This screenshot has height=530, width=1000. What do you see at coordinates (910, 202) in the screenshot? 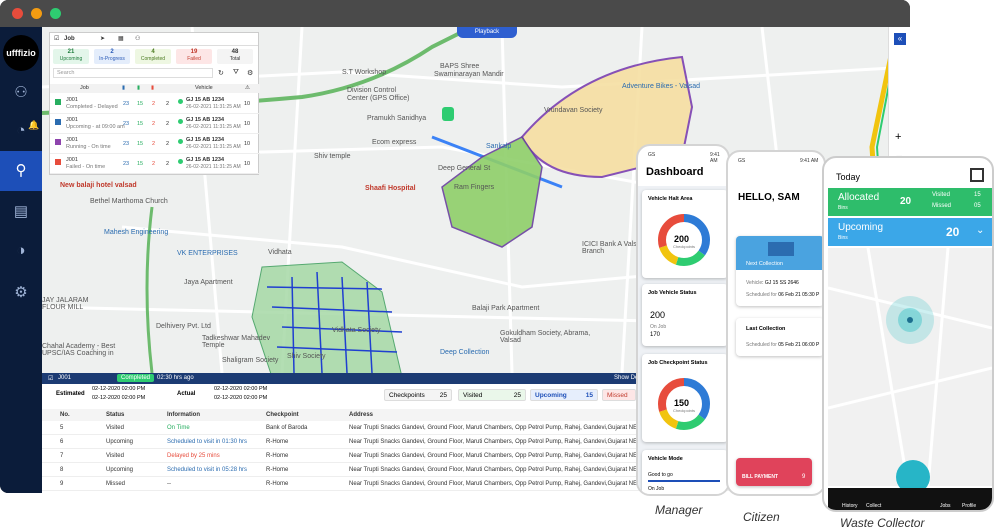
I see `allocated-card: Allocated Bins 20 Visited 15 Missed 05` at bounding box center [910, 202].